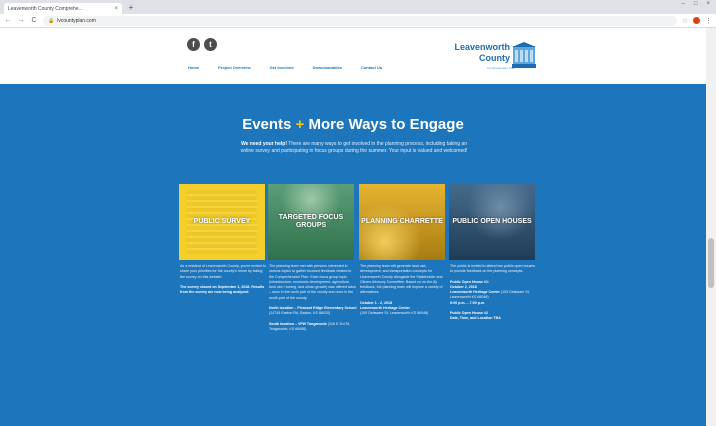 Image resolution: width=716 pixels, height=426 pixels. I want to click on back-button: ←, so click(8, 20).